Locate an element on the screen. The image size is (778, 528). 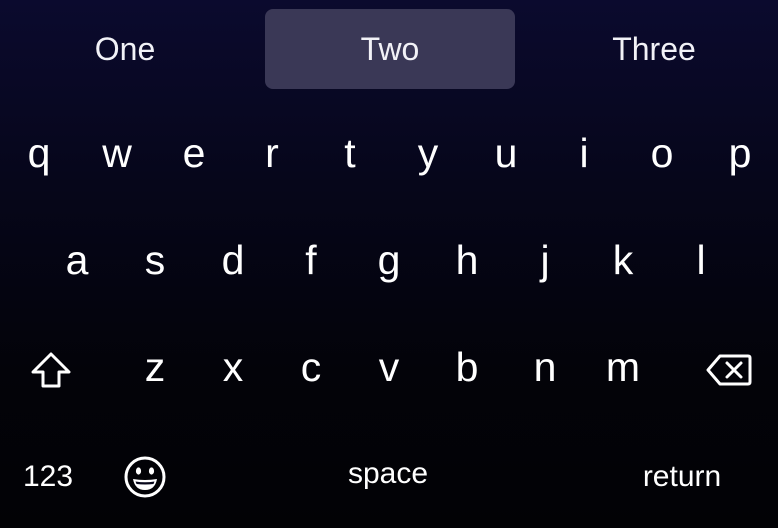
key-s: s is located at coordinates (155, 260).